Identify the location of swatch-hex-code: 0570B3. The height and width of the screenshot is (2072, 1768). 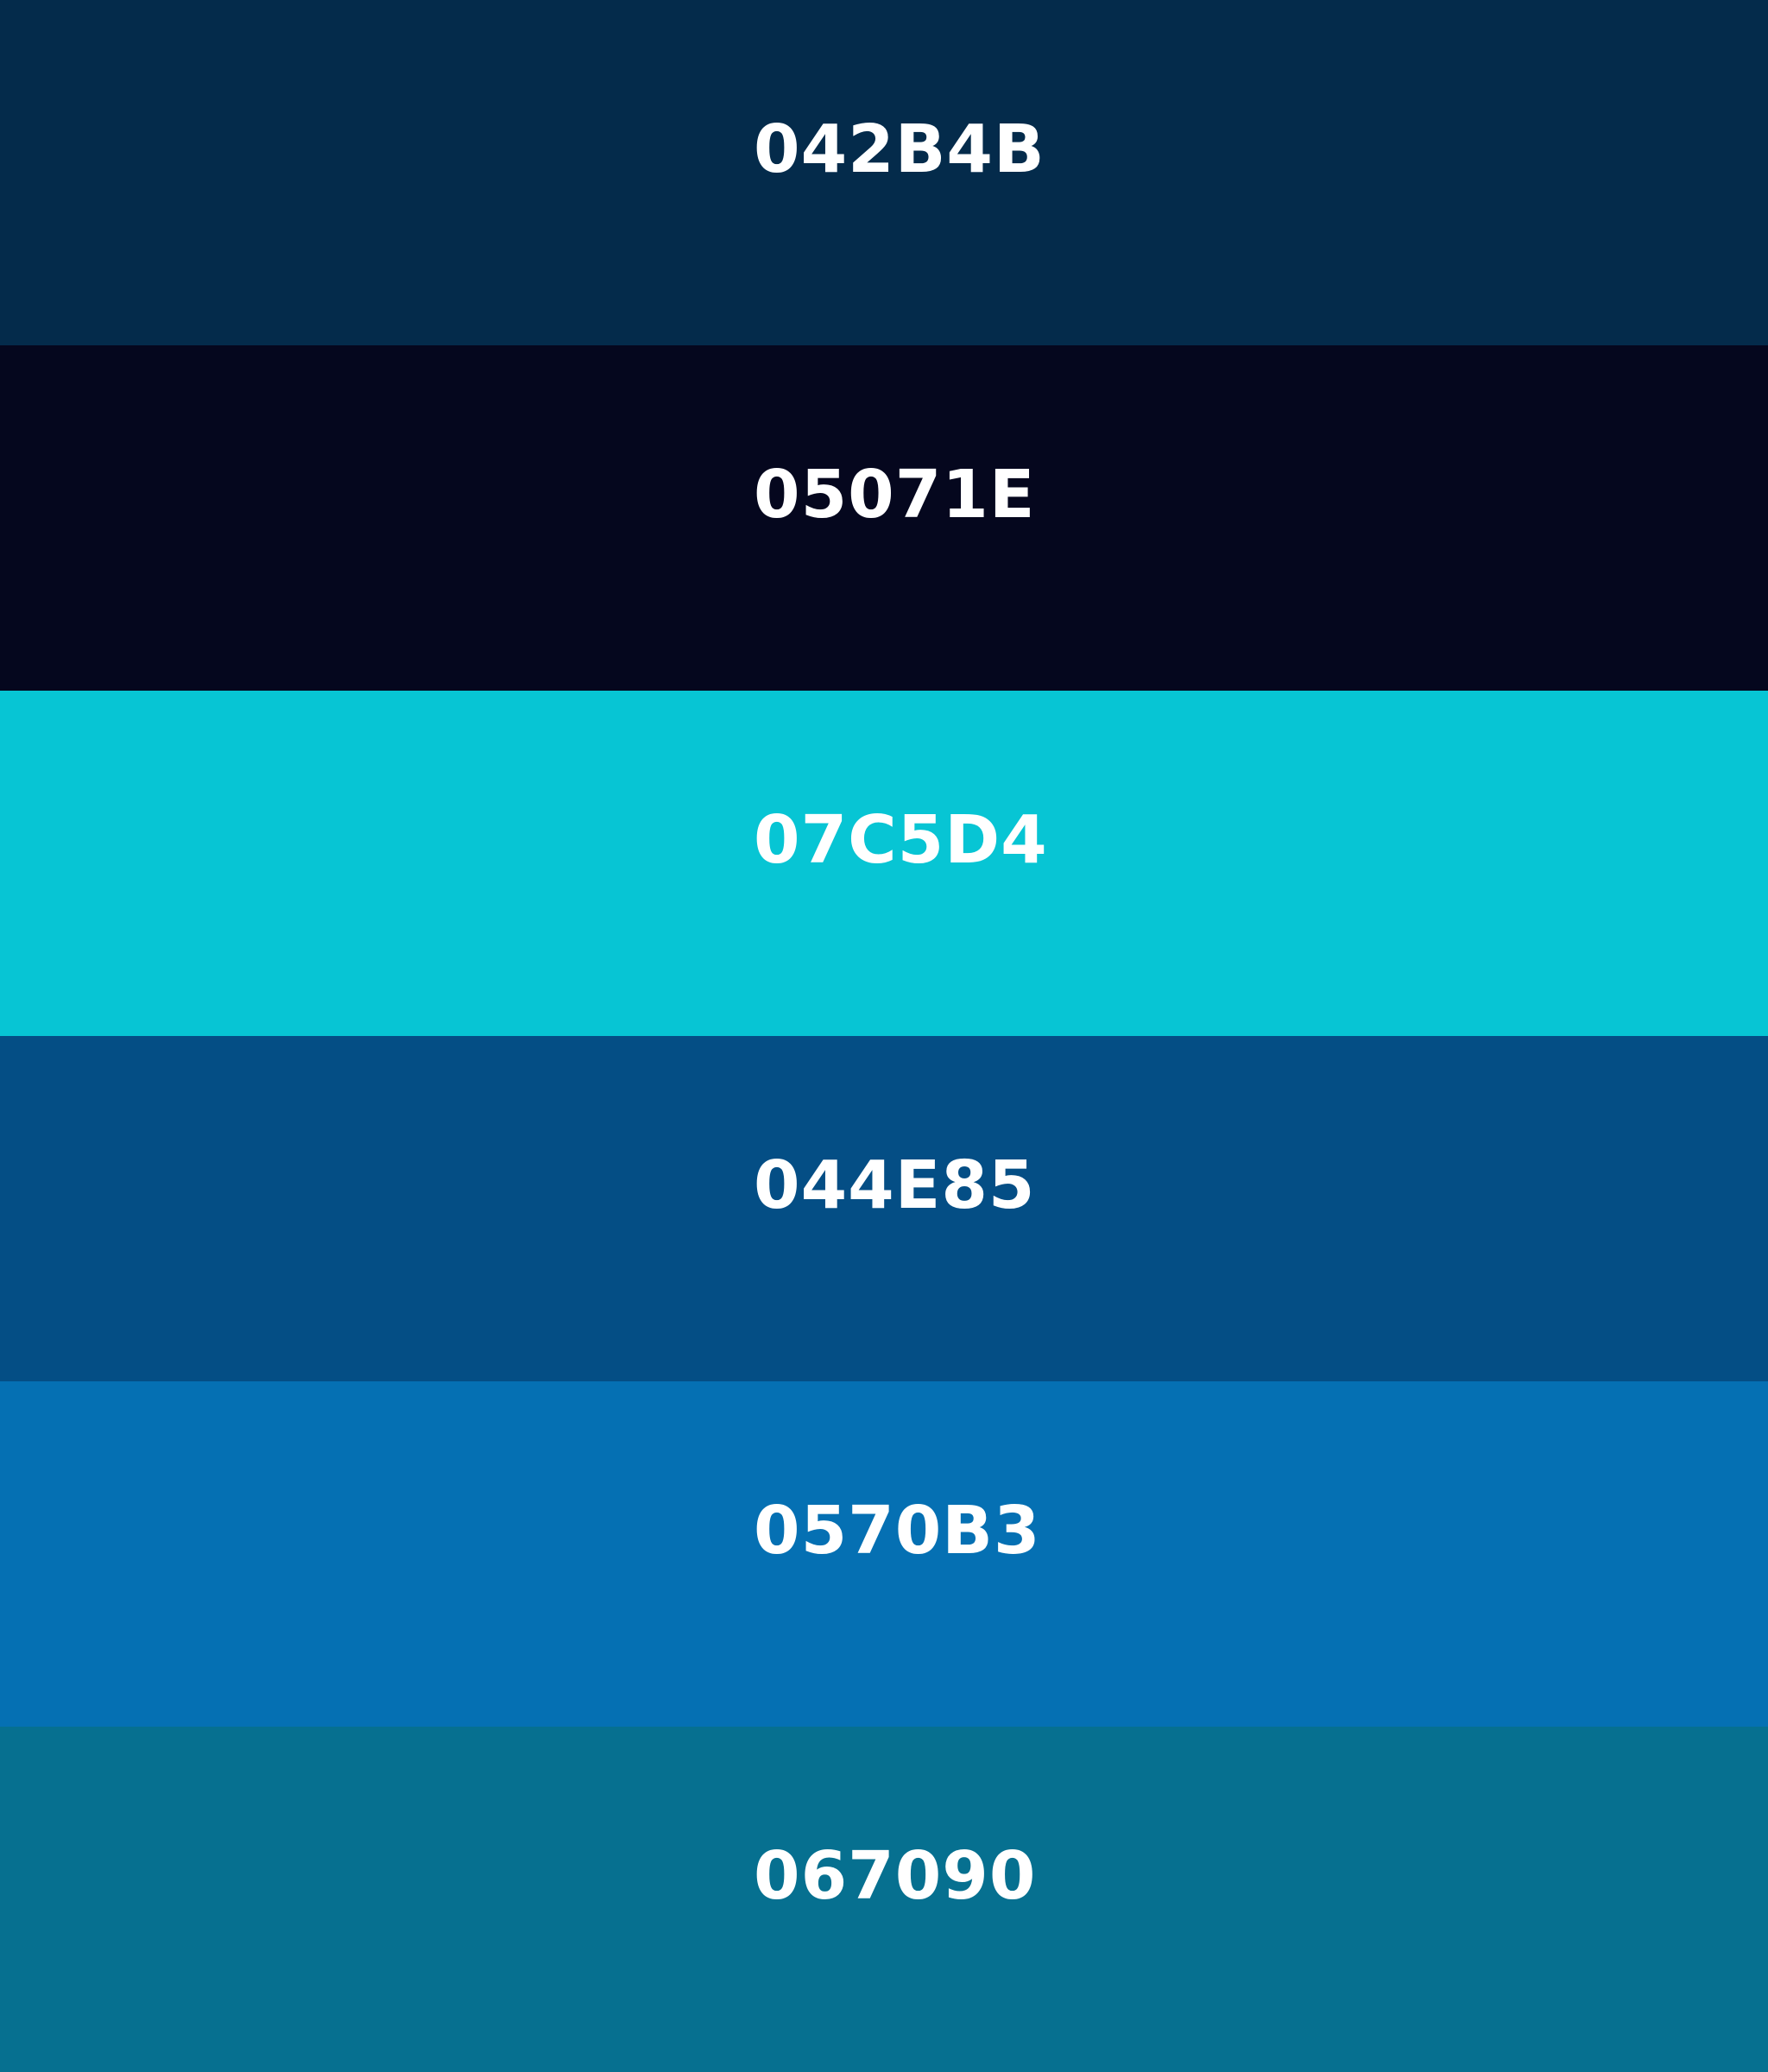
(898, 1531).